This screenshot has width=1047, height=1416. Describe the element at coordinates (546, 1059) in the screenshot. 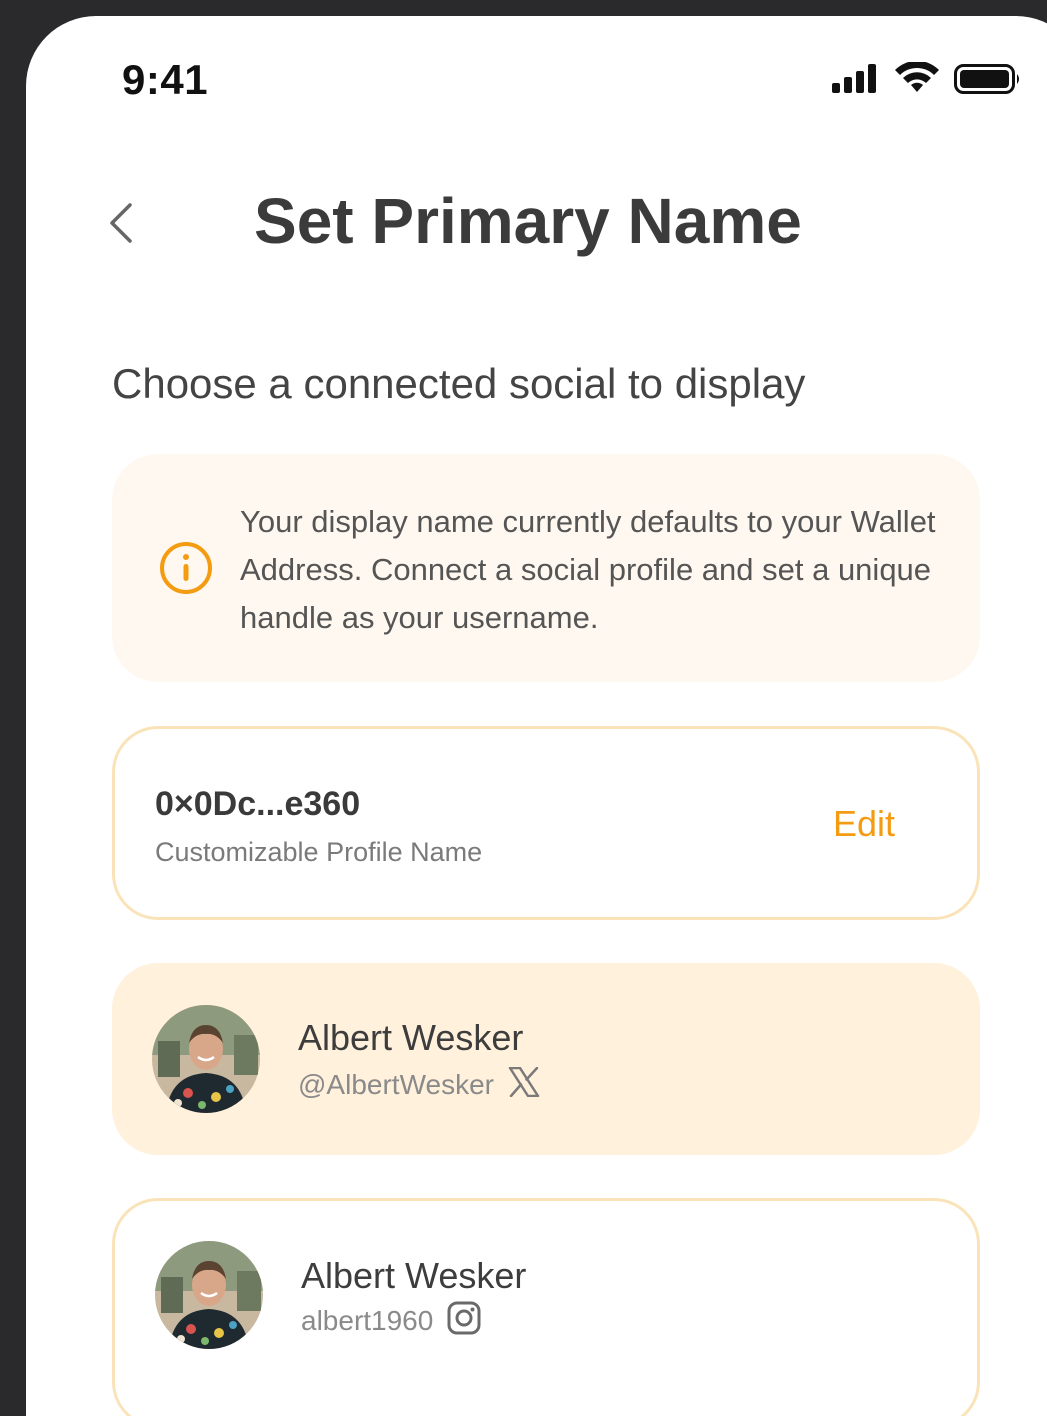

I see `social-profile-x: Albert Wesker @AlbertWesker` at that location.